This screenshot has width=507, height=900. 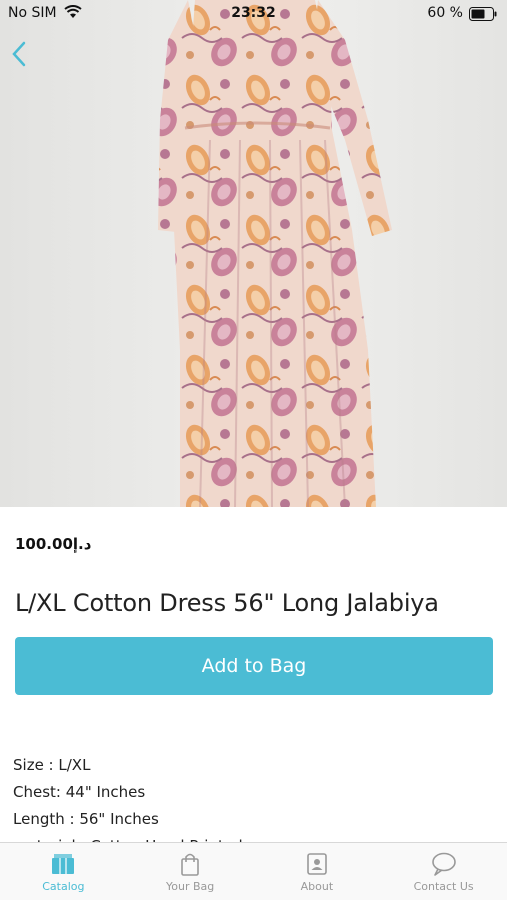 What do you see at coordinates (63, 886) in the screenshot?
I see `tab-label: Catalog` at bounding box center [63, 886].